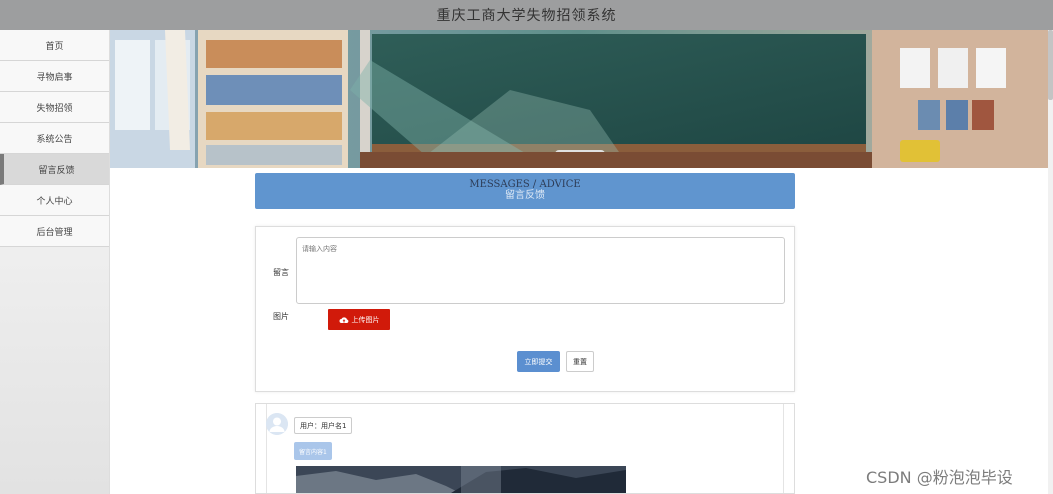  I want to click on section-header: MESSAGES / ADVICE 留言反馈, so click(525, 191).